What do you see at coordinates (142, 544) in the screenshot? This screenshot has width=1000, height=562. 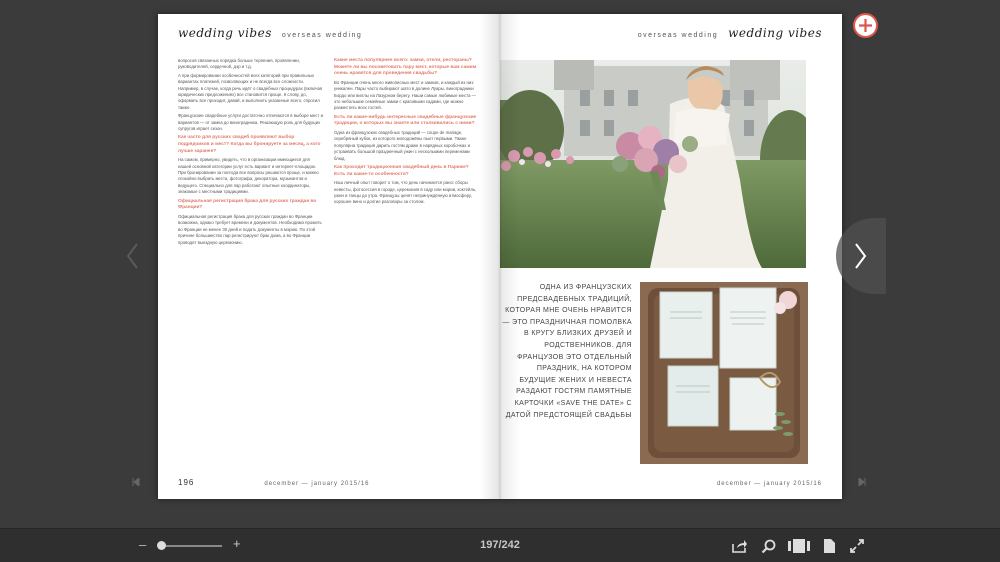 I see `zoom-out-button: –` at bounding box center [142, 544].